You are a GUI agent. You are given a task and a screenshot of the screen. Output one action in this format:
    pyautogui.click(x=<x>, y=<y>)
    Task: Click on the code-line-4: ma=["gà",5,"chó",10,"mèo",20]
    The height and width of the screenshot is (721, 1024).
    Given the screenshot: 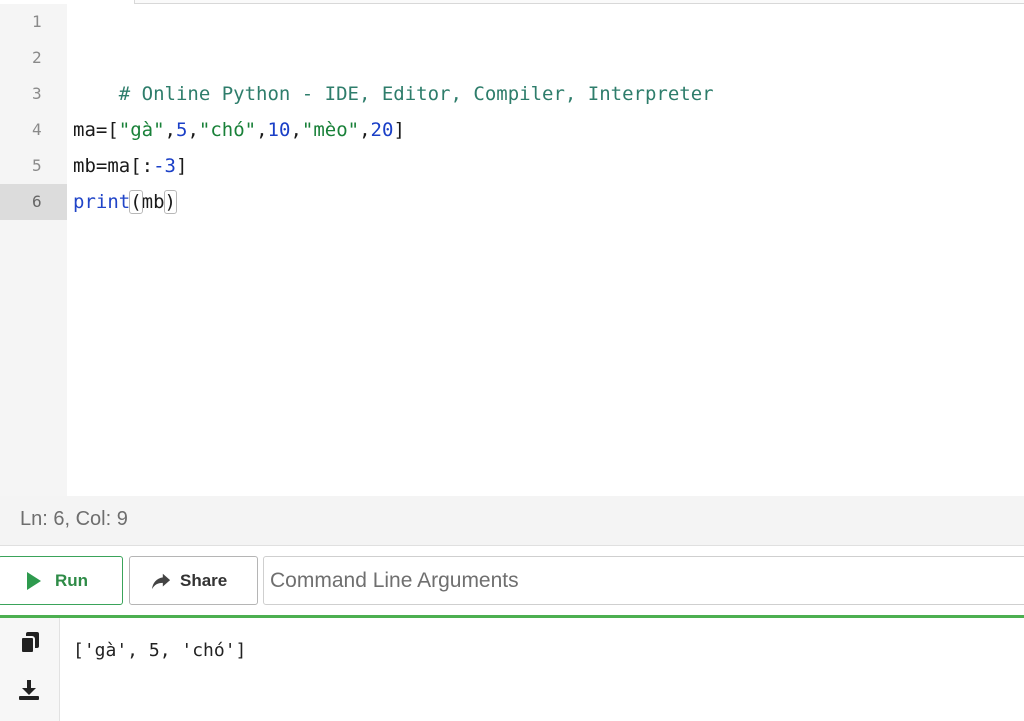 What is the action you would take?
    pyautogui.click(x=239, y=130)
    